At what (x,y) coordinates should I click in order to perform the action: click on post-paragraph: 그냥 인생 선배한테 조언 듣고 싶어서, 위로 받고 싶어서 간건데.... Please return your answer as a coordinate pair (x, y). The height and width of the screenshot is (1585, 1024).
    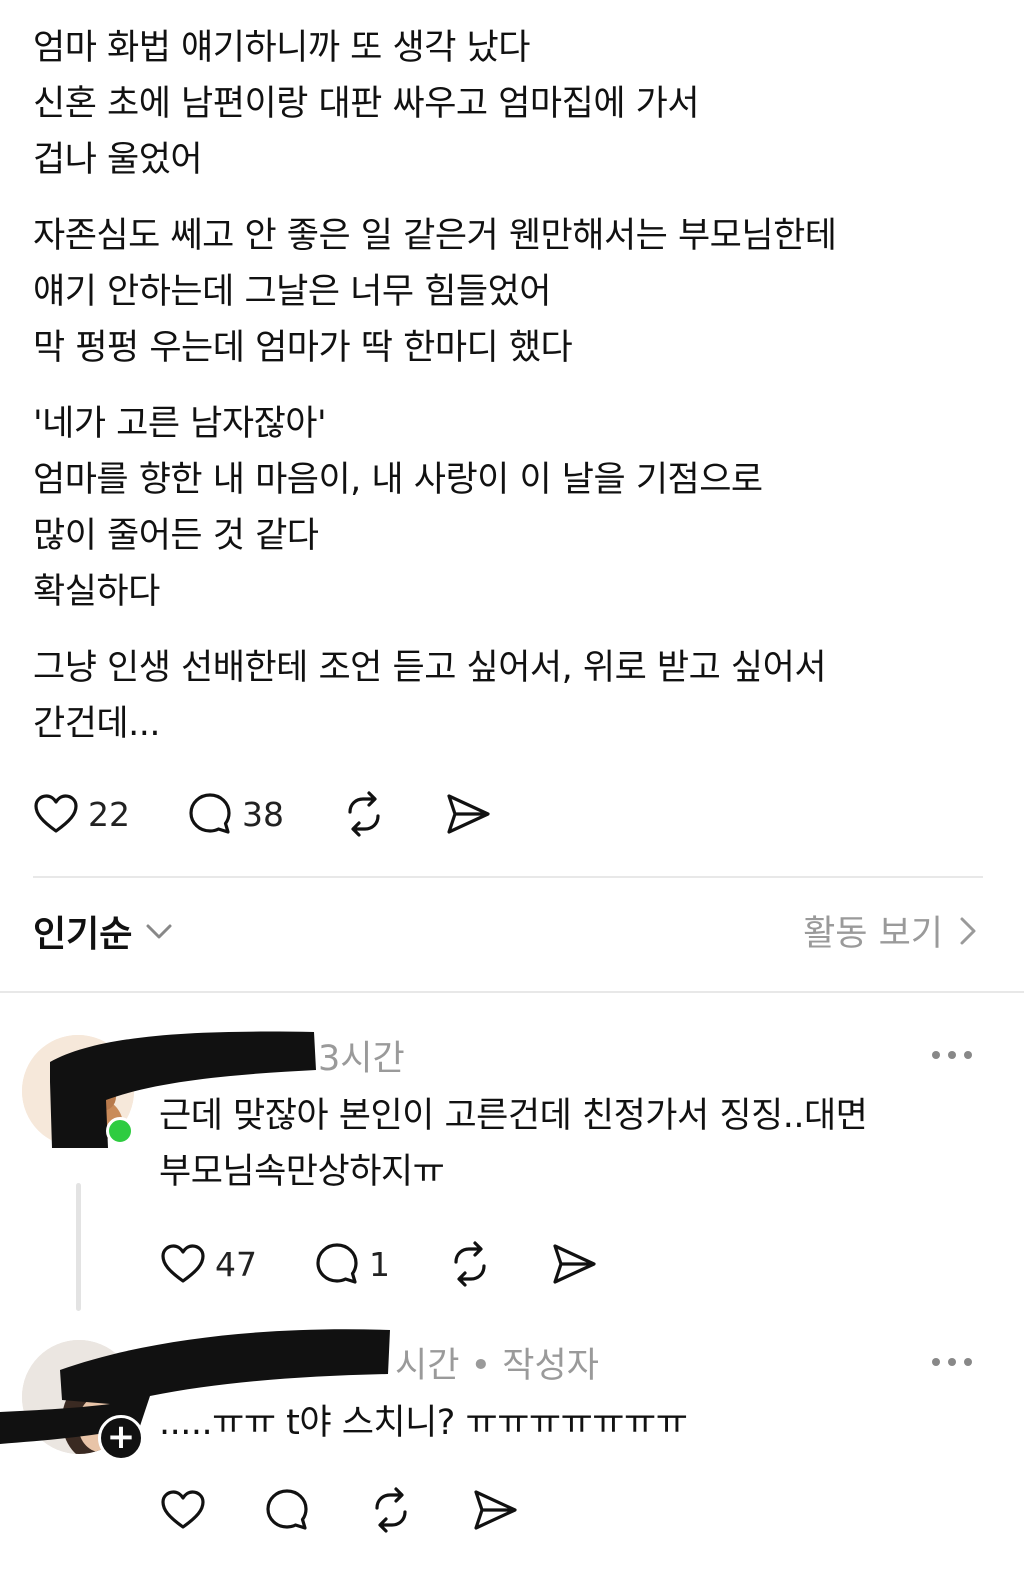
    Looking at the image, I should click on (508, 696).